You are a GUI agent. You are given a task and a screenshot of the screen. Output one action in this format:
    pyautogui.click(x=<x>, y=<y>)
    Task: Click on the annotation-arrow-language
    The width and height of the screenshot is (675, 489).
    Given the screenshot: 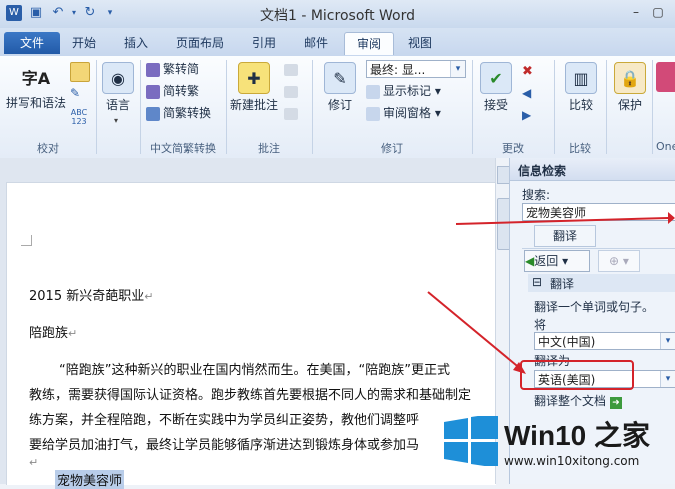 What is the action you would take?
    pyautogui.click(x=475, y=331)
    